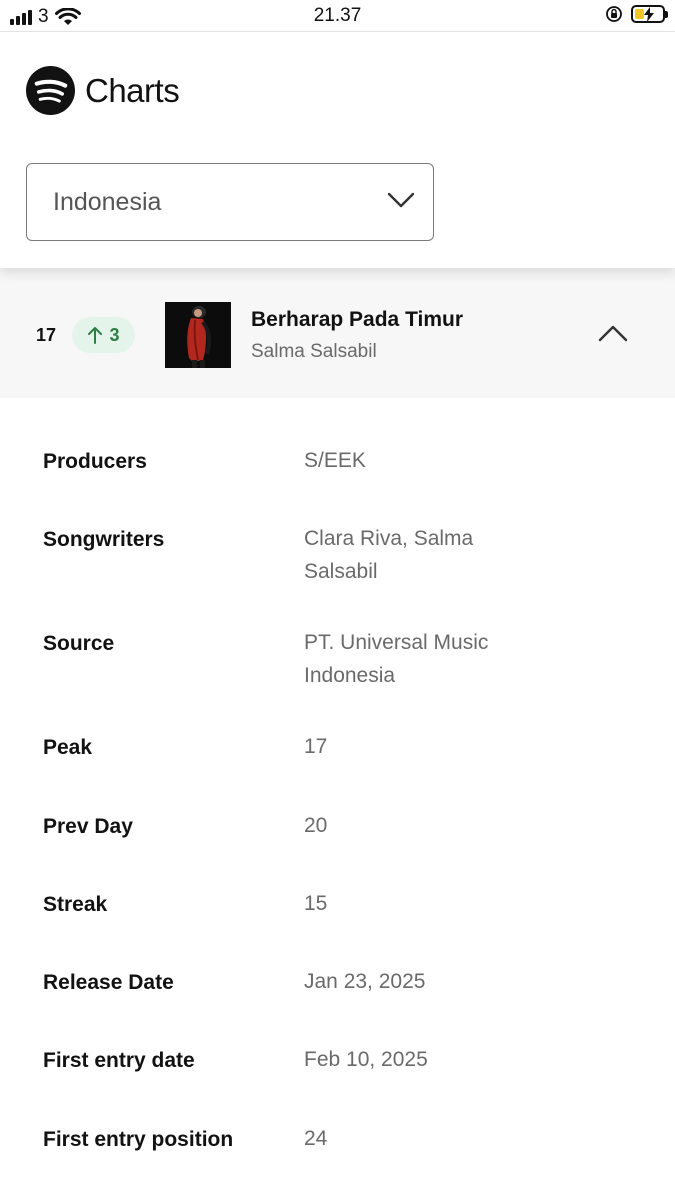 The height and width of the screenshot is (1200, 675). I want to click on detail-value: 15, so click(316, 903).